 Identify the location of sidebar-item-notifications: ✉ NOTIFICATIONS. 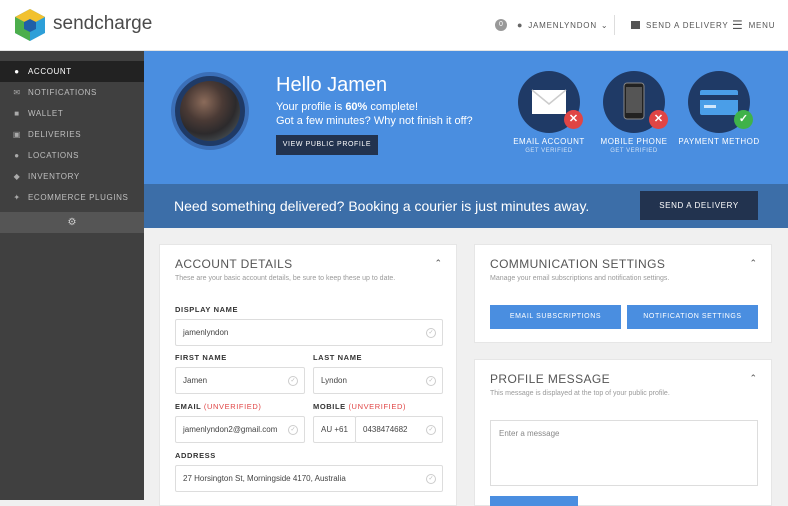
(72, 92).